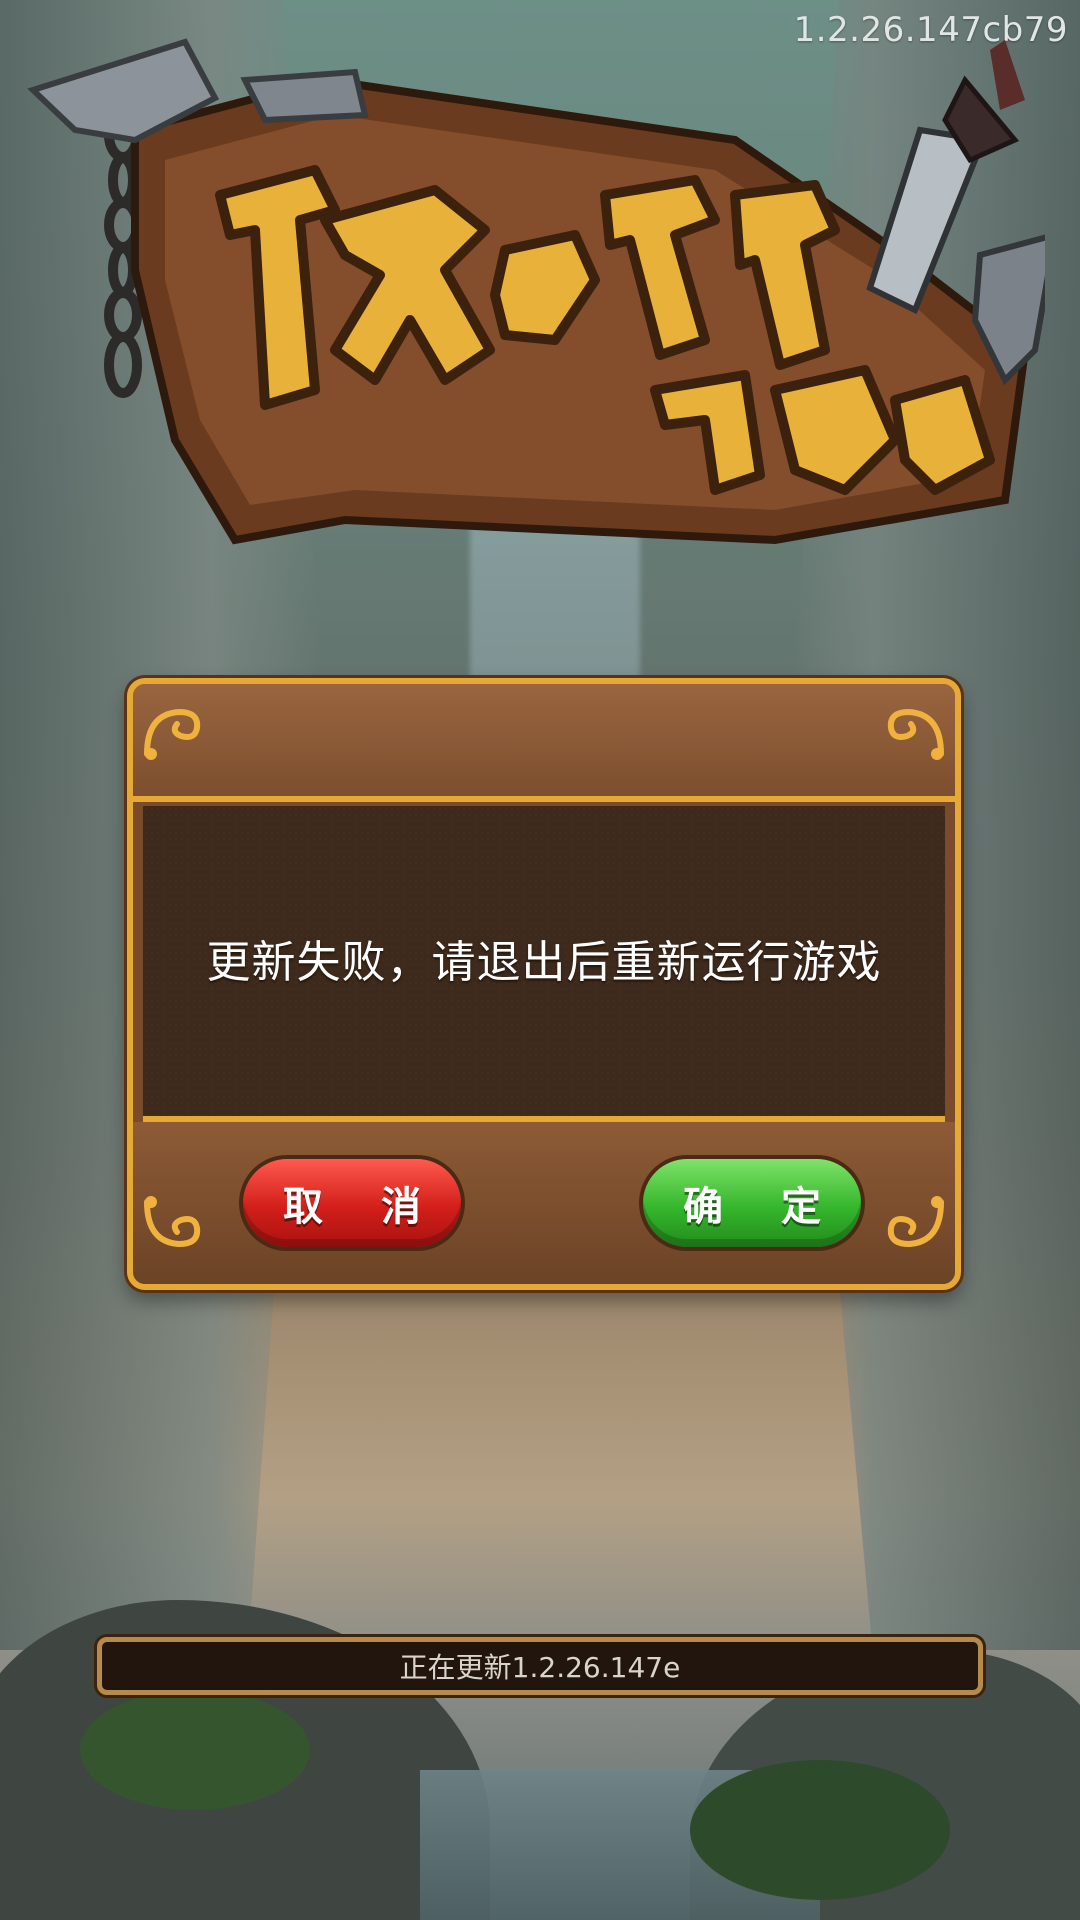  I want to click on ornament-bottom-left-icon, so click(174, 1224).